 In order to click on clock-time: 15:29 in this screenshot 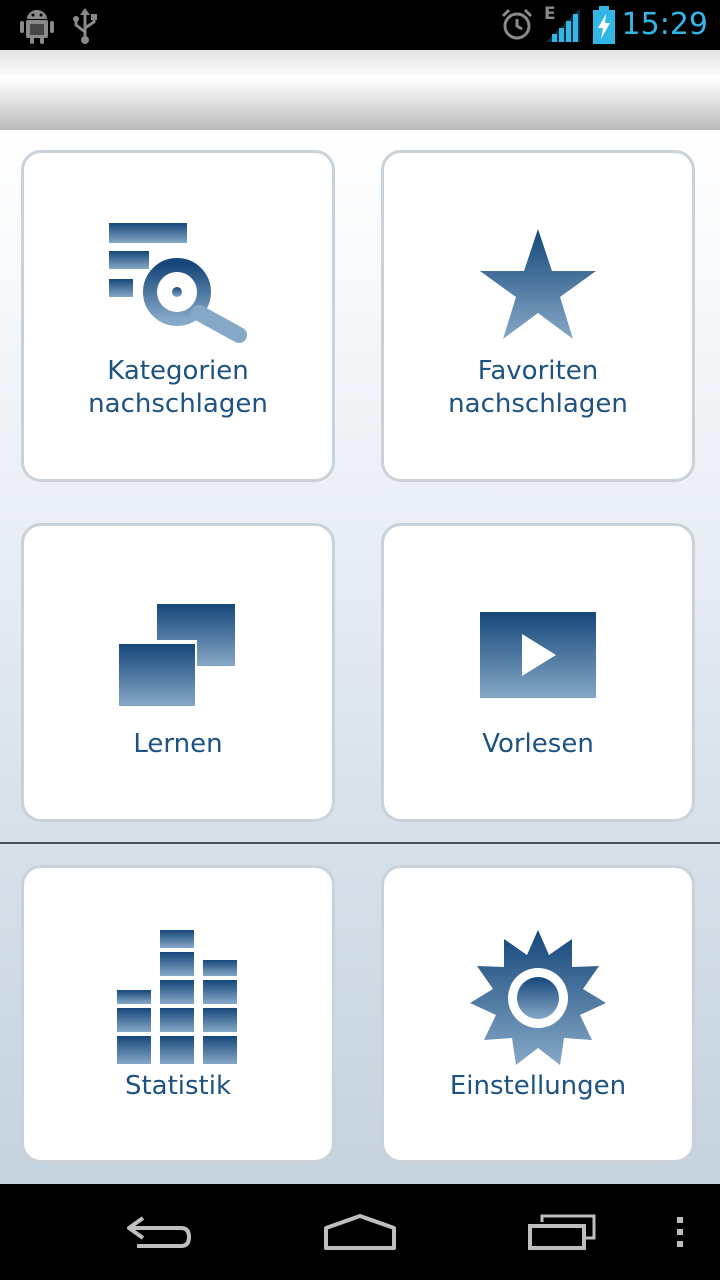, I will do `click(664, 24)`.